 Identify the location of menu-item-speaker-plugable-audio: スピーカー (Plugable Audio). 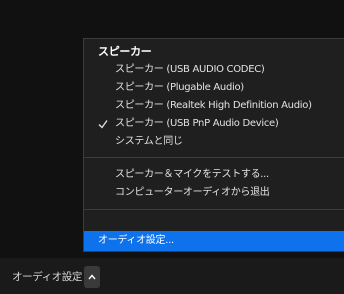
(214, 88).